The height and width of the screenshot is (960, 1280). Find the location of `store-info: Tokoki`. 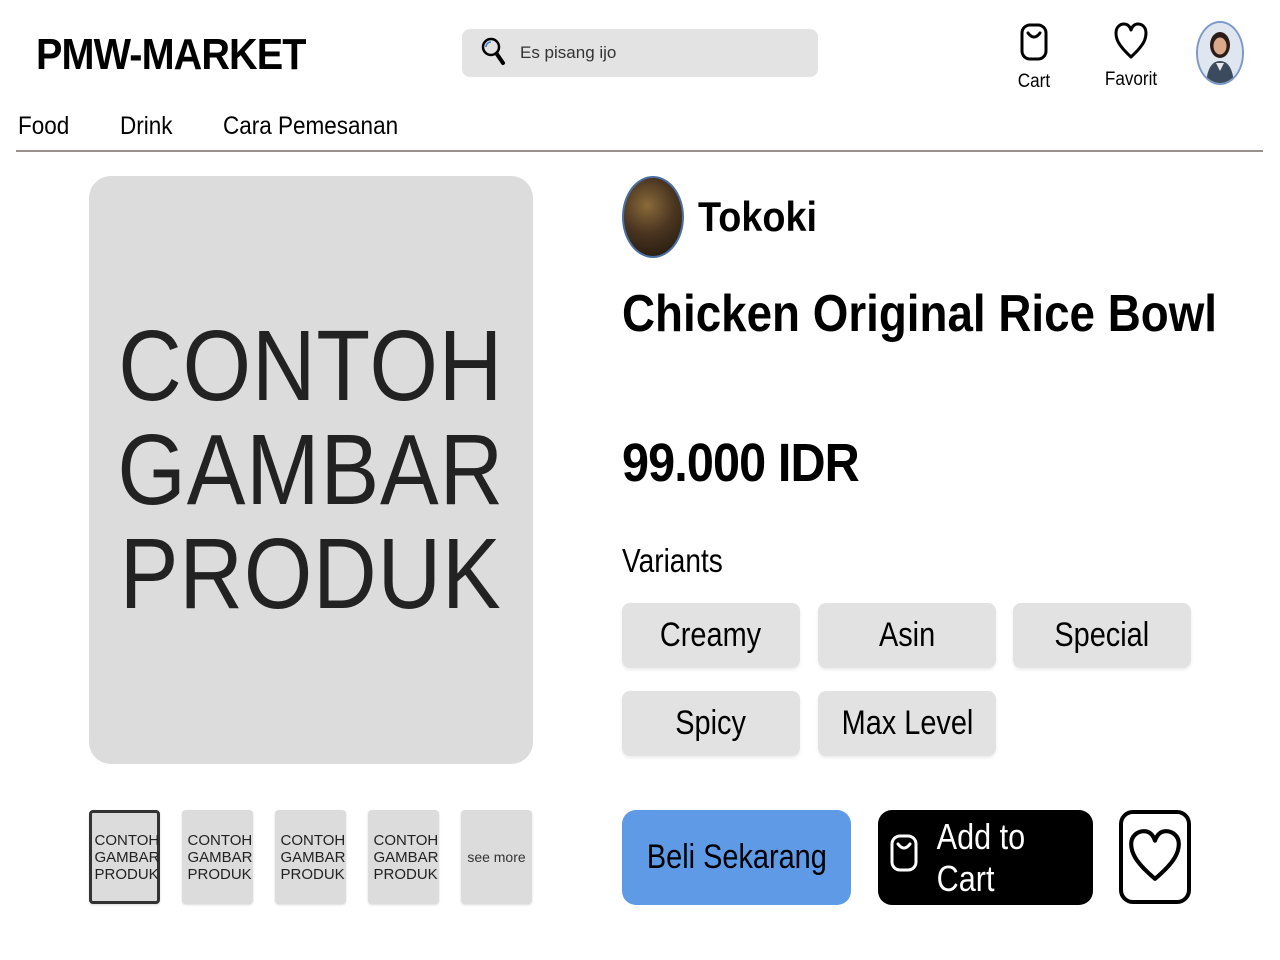

store-info: Tokoki is located at coordinates (726, 217).